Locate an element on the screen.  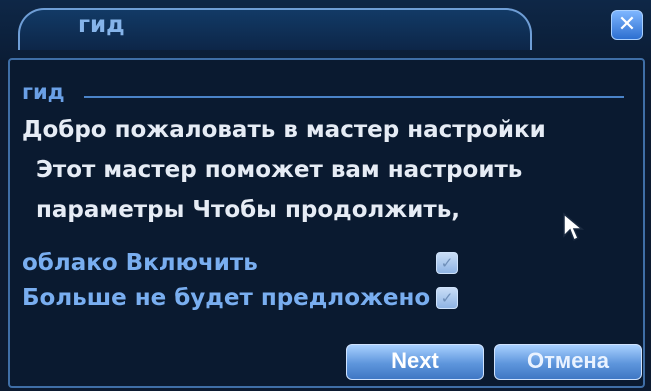
welcome-line-2: Этот мастер поможет вам настроить is located at coordinates (279, 170).